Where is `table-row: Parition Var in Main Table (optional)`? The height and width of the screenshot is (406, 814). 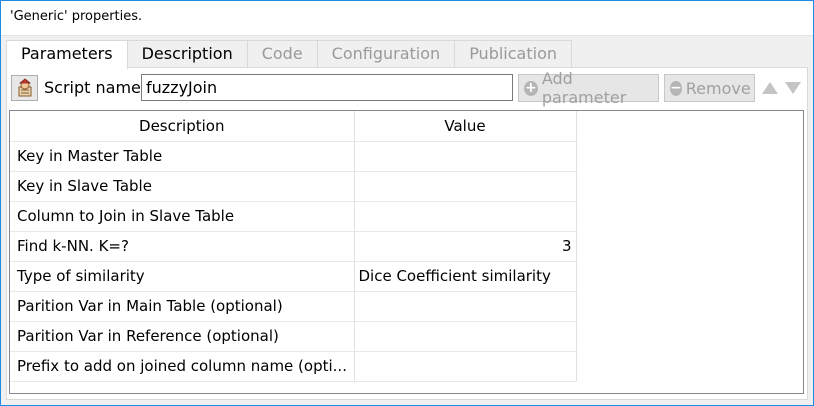 table-row: Parition Var in Main Table (optional) is located at coordinates (293, 306).